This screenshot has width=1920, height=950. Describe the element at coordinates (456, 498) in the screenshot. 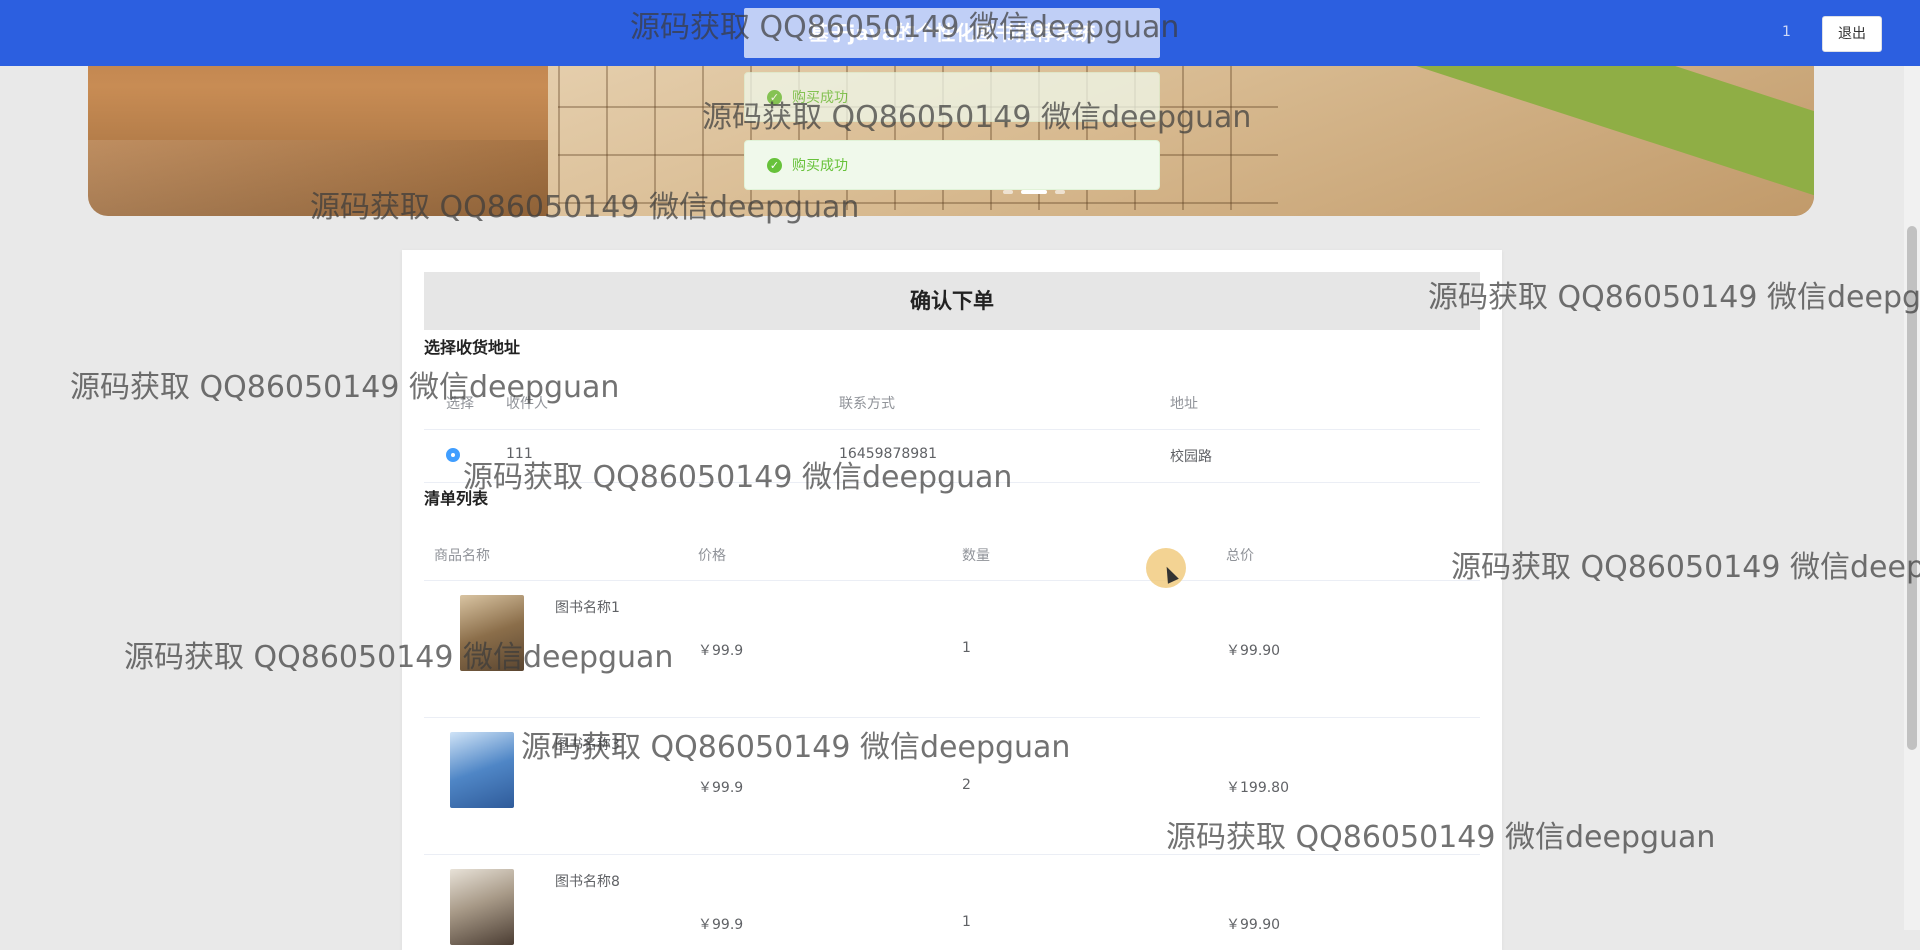

I see `items-section-title: 清单列表` at that location.